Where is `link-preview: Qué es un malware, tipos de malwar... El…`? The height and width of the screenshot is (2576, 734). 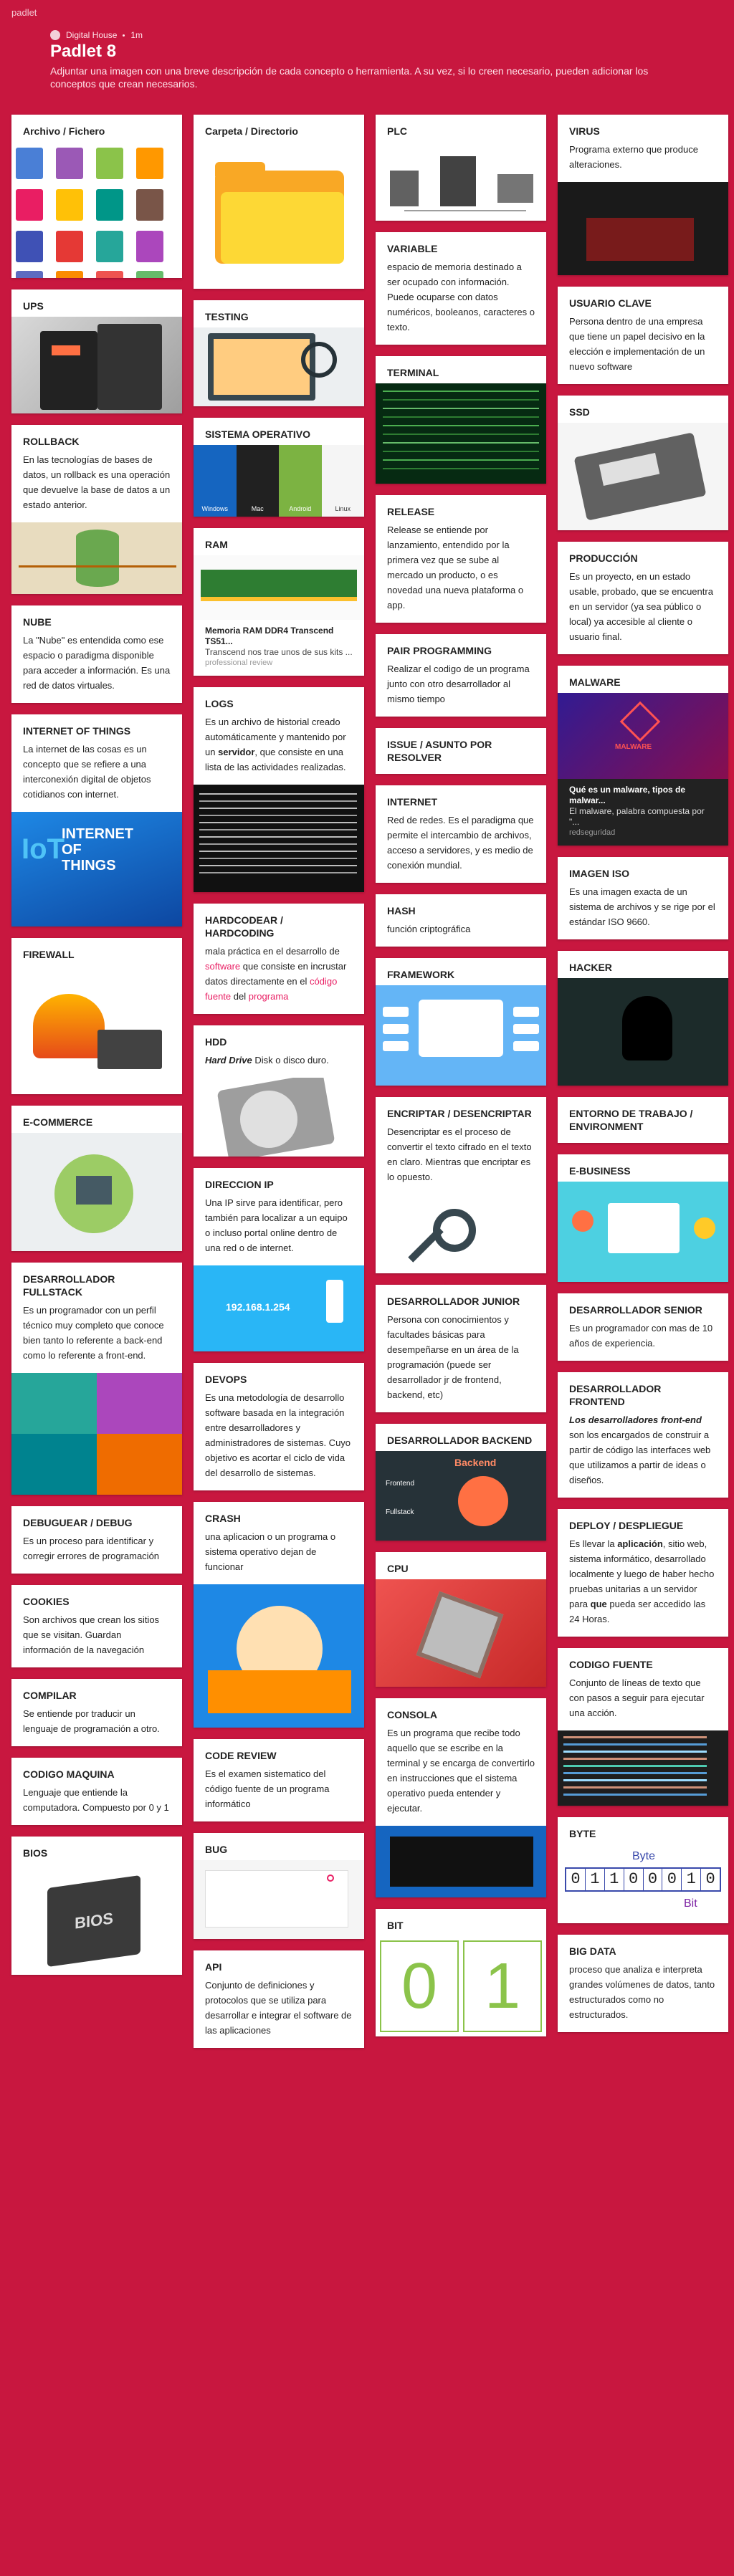 link-preview: Qué es un malware, tipos de malwar... El… is located at coordinates (643, 812).